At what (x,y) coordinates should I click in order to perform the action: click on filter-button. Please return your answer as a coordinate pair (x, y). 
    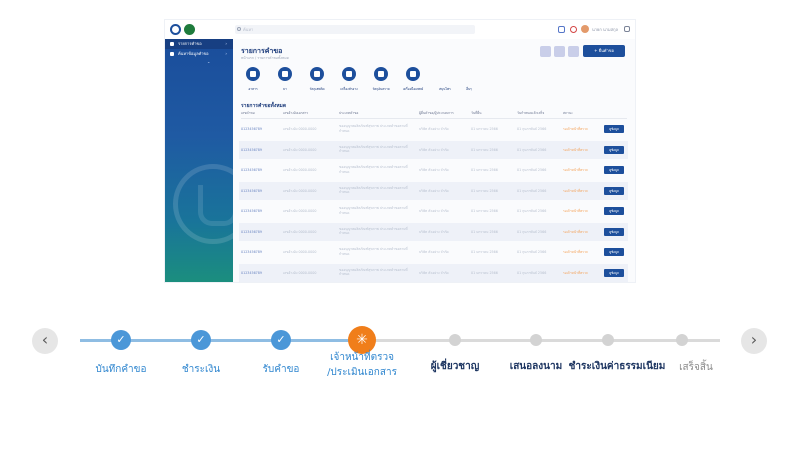
    Looking at the image, I should click on (545, 51).